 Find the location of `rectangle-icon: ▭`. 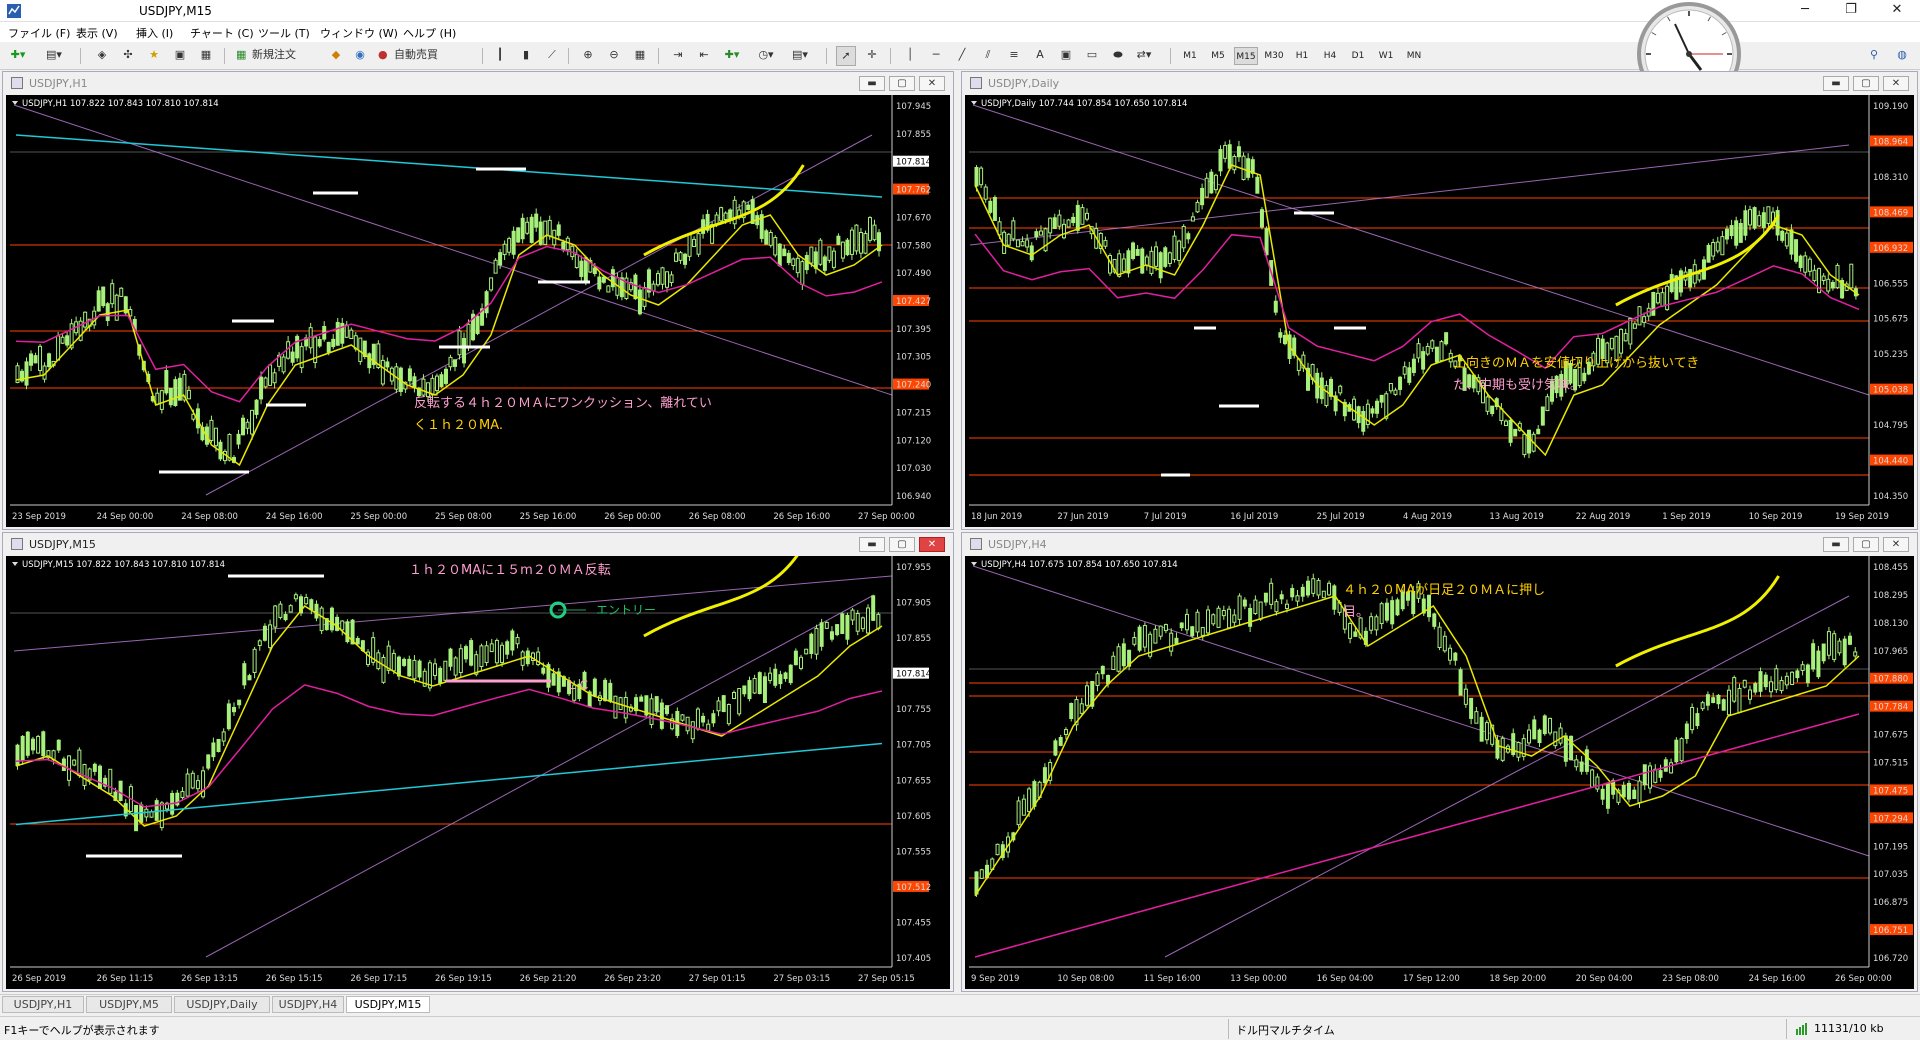

rectangle-icon: ▭ is located at coordinates (1092, 56).